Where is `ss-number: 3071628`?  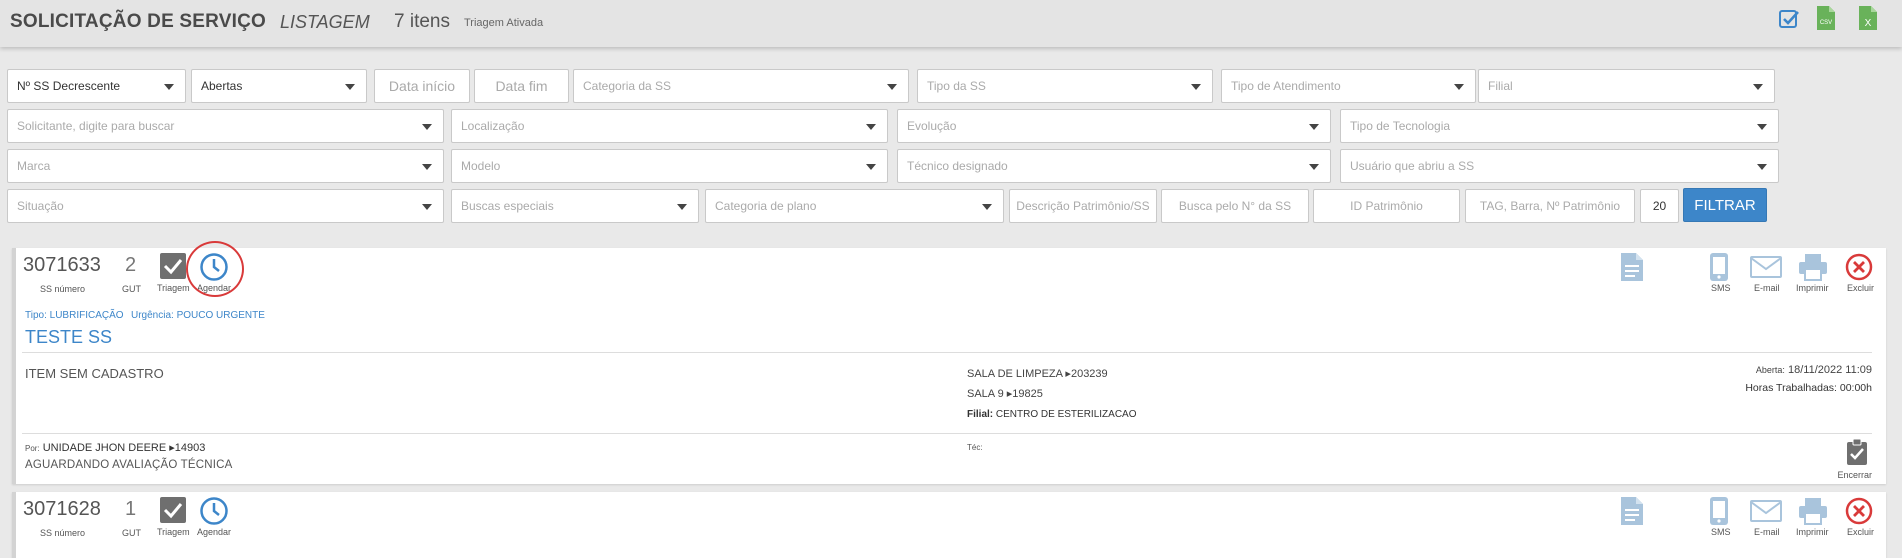 ss-number: 3071628 is located at coordinates (62, 509).